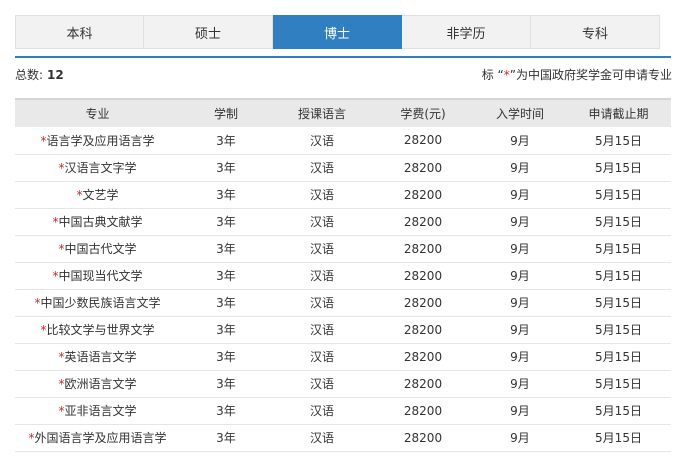 This screenshot has height=467, width=688. What do you see at coordinates (595, 32) in the screenshot?
I see `tab-junior-college: 专科` at bounding box center [595, 32].